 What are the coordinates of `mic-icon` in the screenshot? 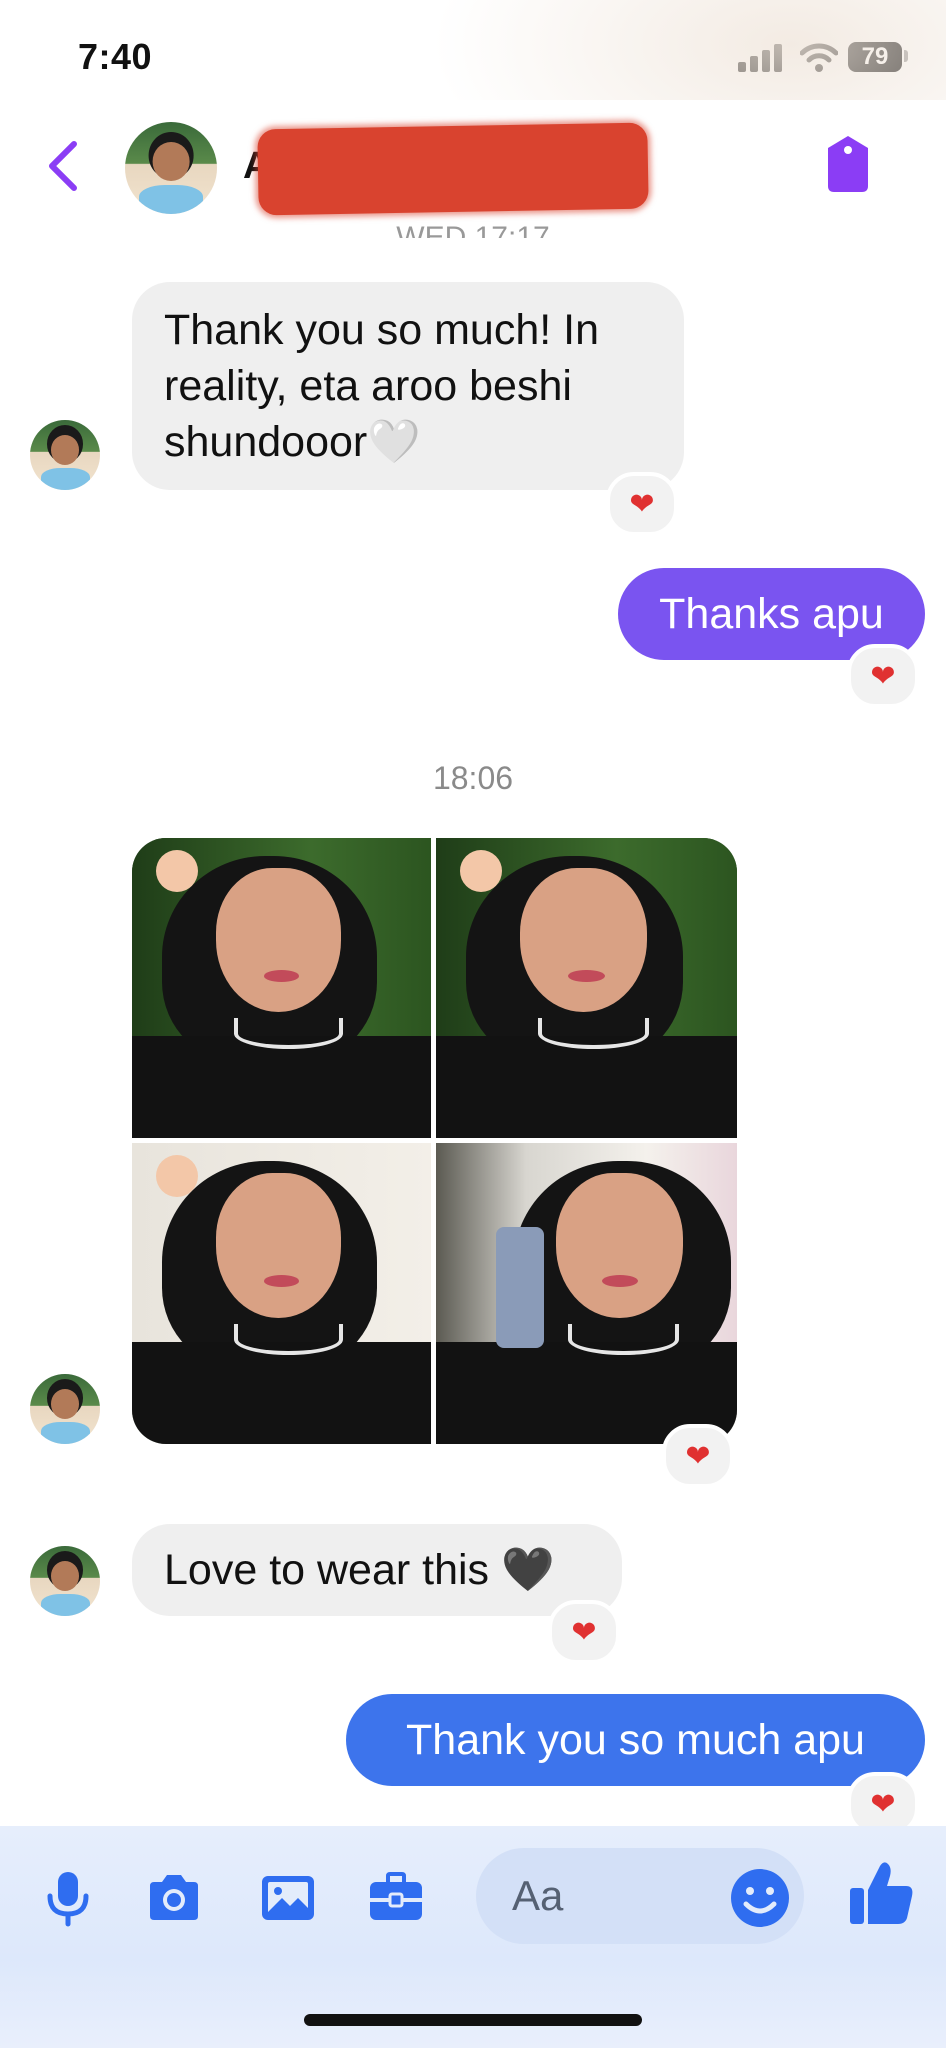 It's located at (68, 1898).